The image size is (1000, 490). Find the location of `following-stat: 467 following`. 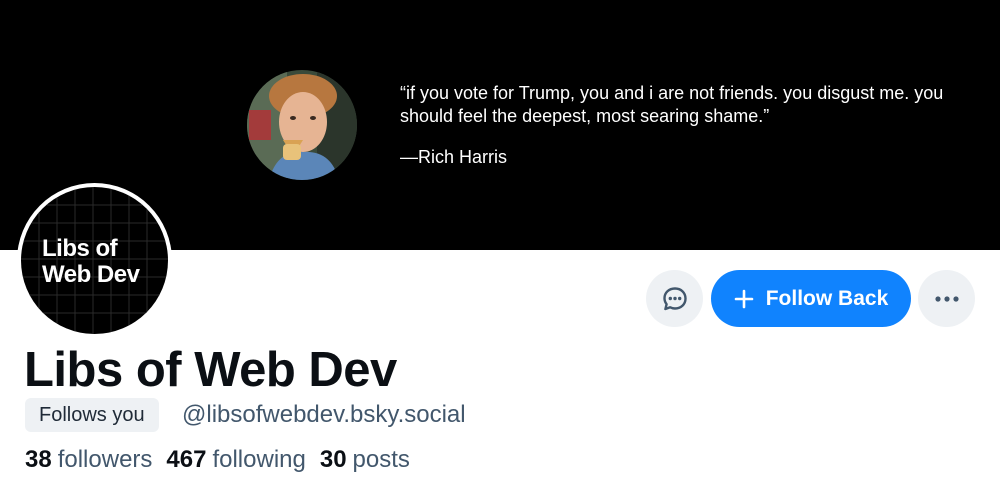

following-stat: 467 following is located at coordinates (235, 460).